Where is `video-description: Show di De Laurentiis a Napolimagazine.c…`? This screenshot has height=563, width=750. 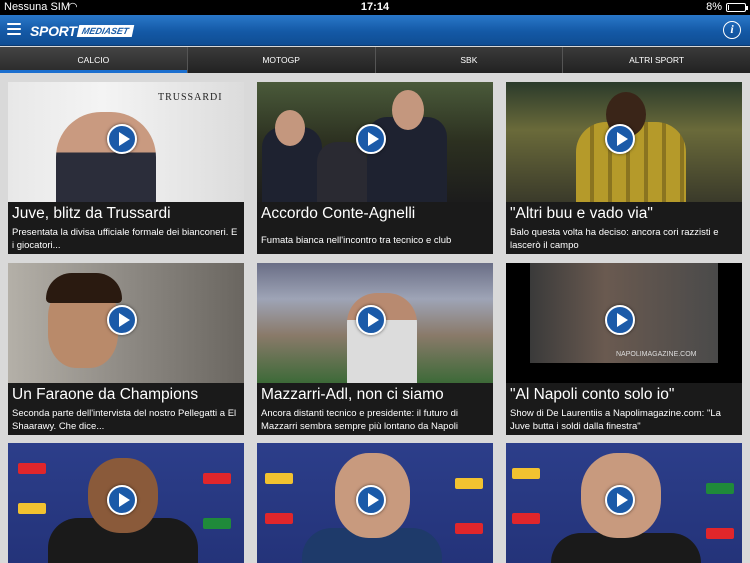 video-description: Show di De Laurentiis a Napolimagazine.c… is located at coordinates (615, 420).